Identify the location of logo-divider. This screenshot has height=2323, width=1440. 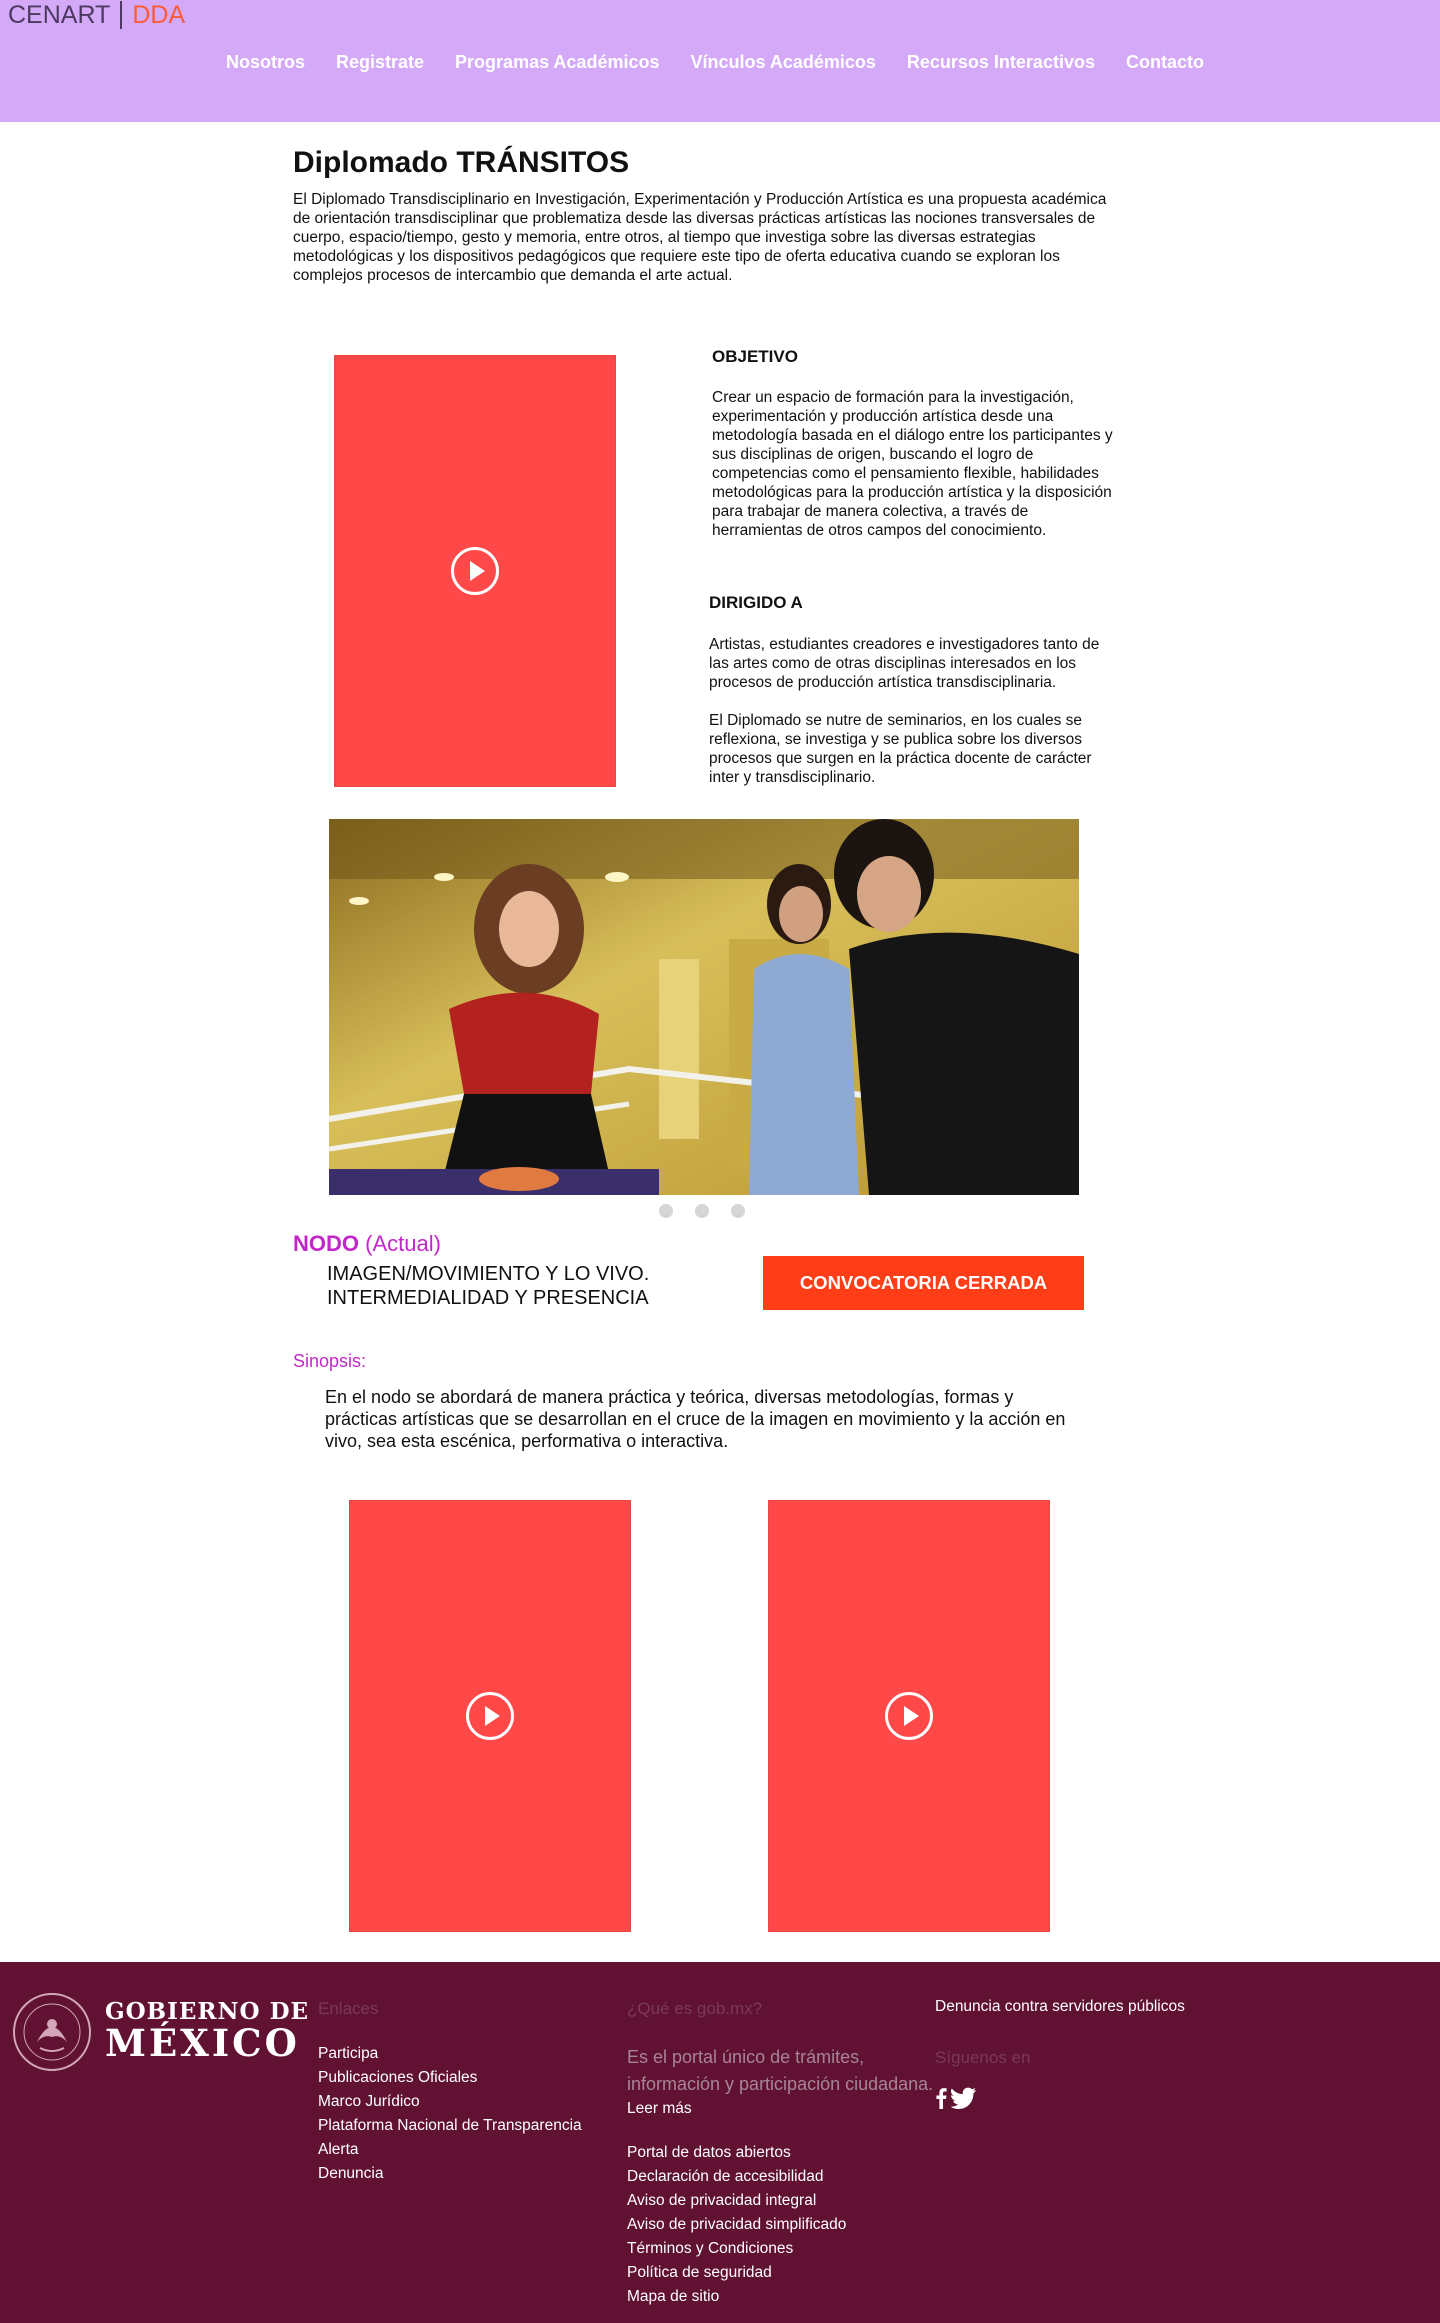
(121, 15).